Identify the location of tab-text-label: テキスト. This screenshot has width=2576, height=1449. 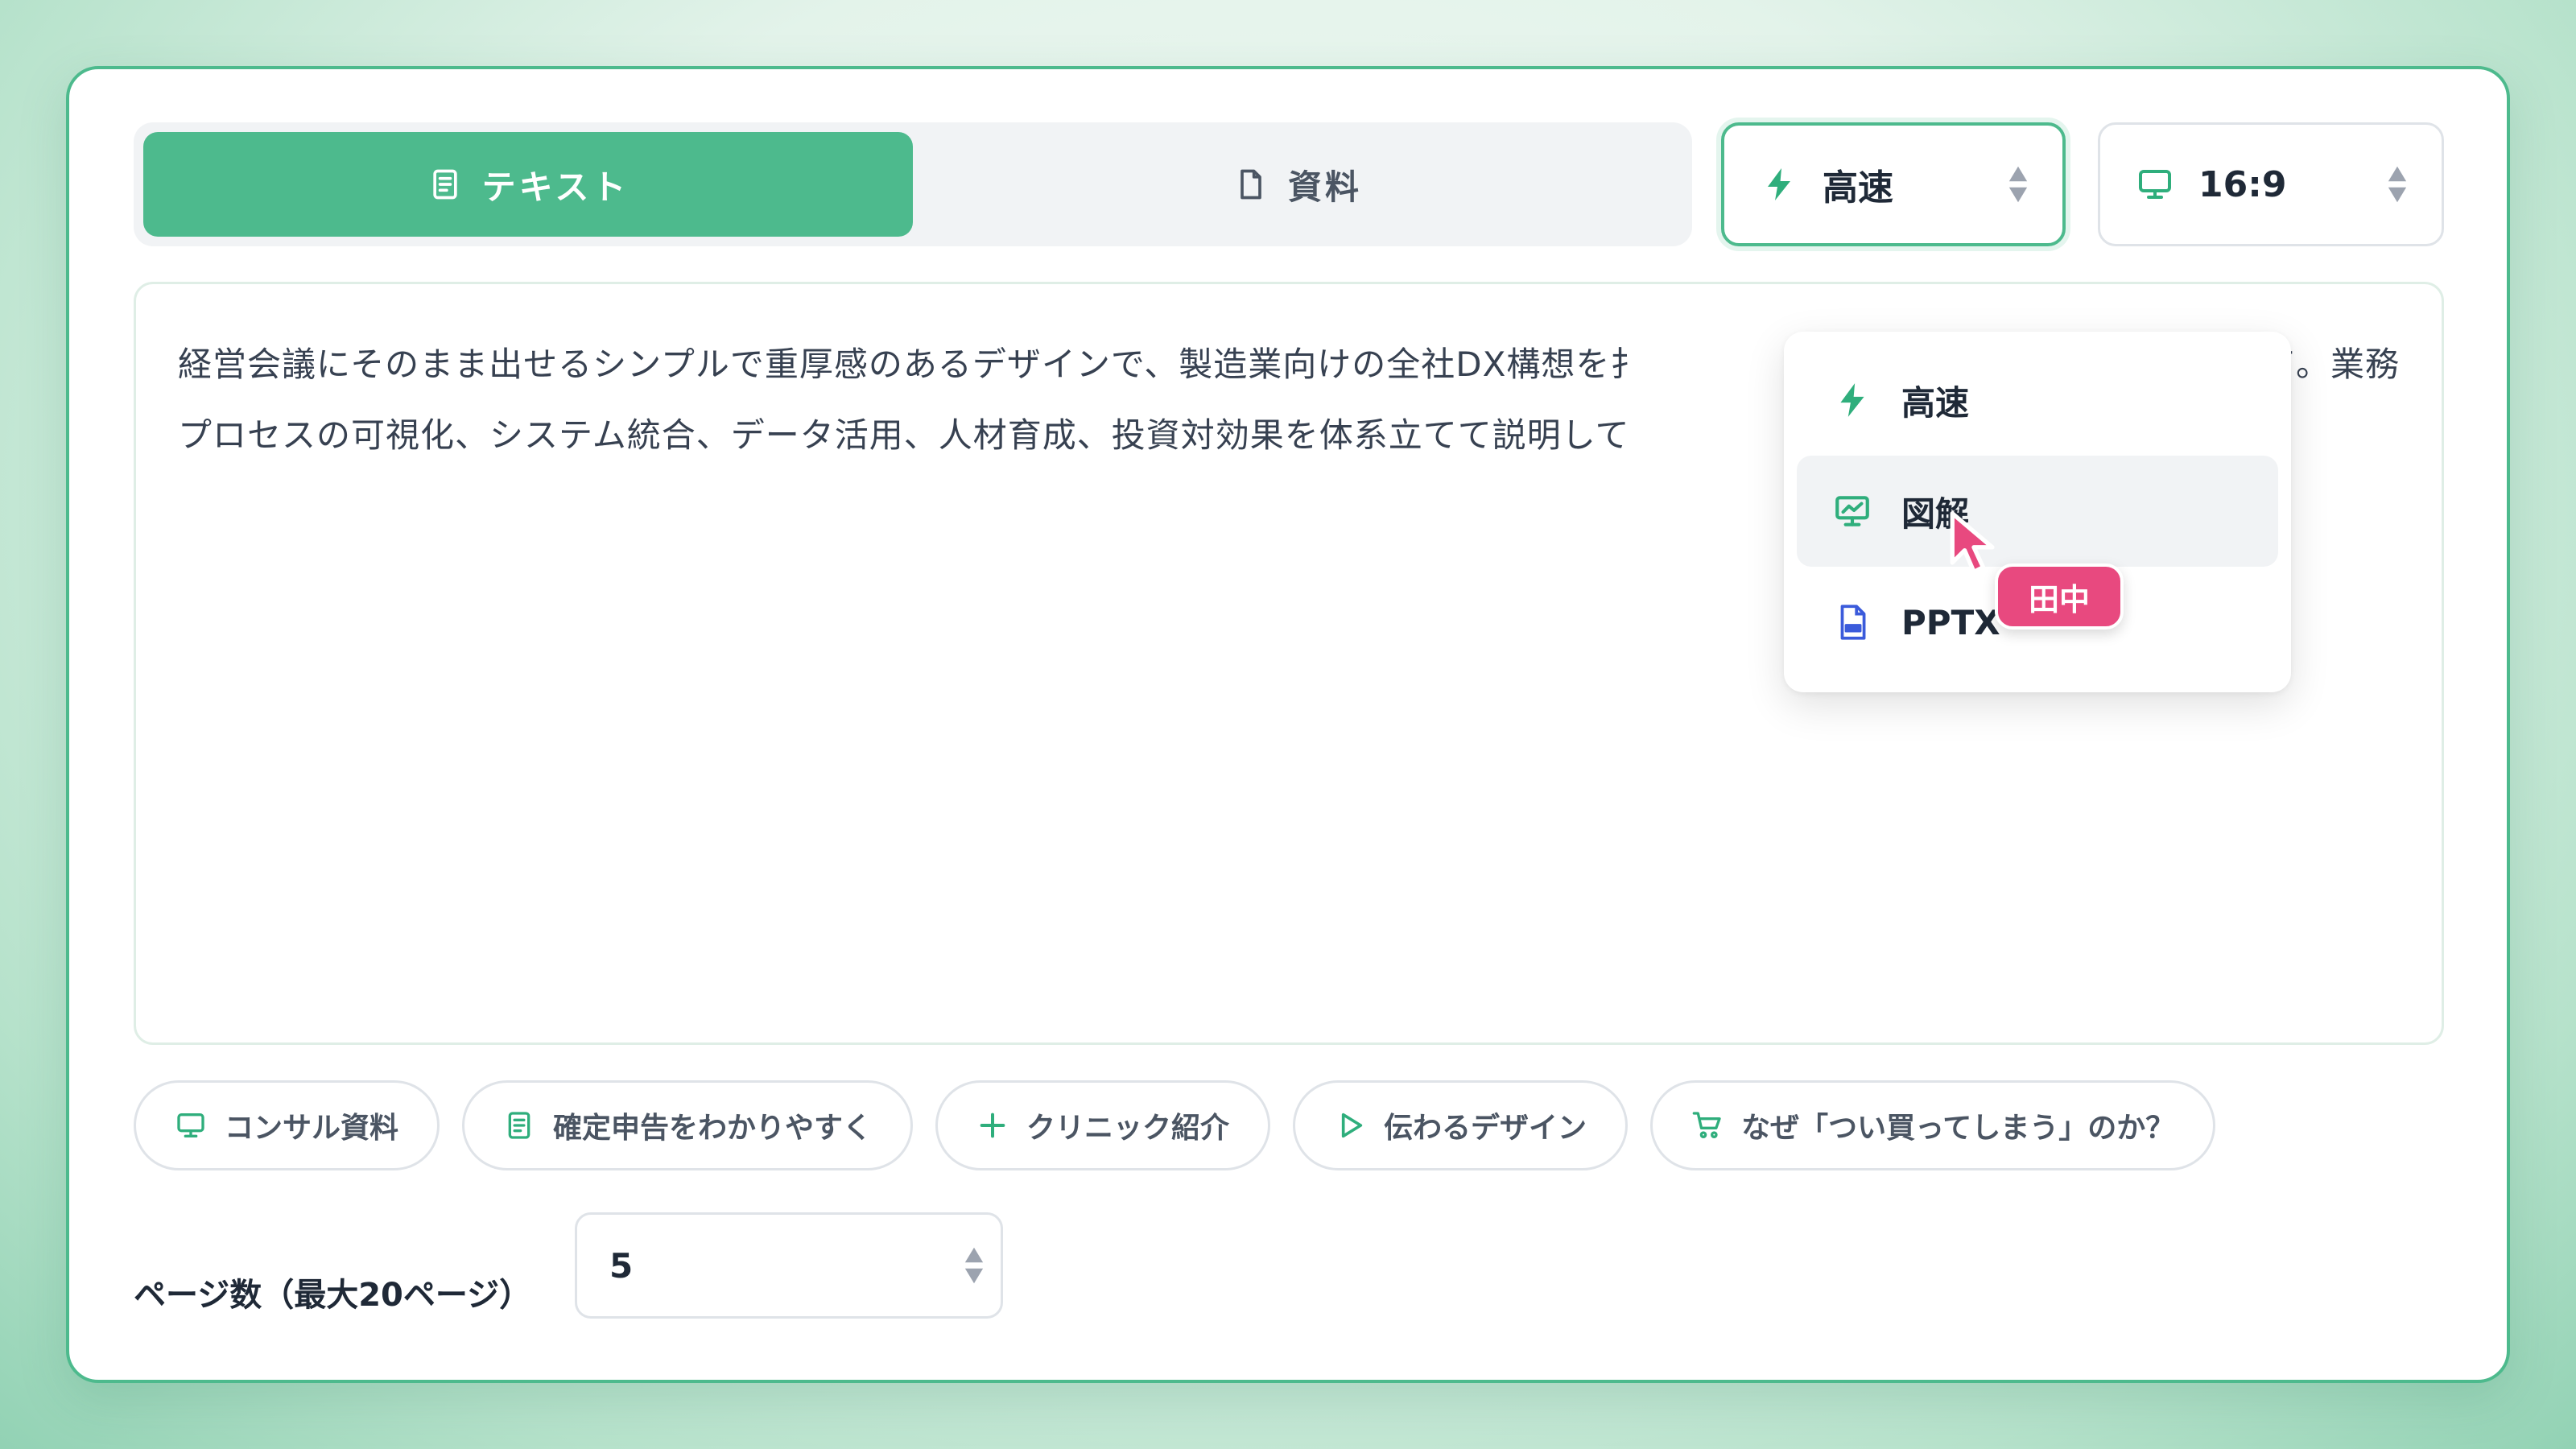
(555, 187).